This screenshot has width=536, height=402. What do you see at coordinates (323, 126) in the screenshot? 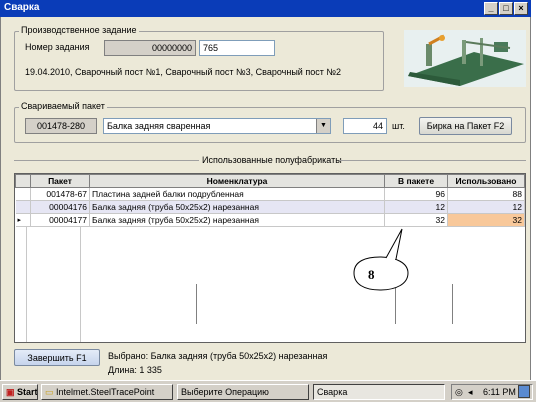
I see `chevron-down-icon: ▼` at bounding box center [323, 126].